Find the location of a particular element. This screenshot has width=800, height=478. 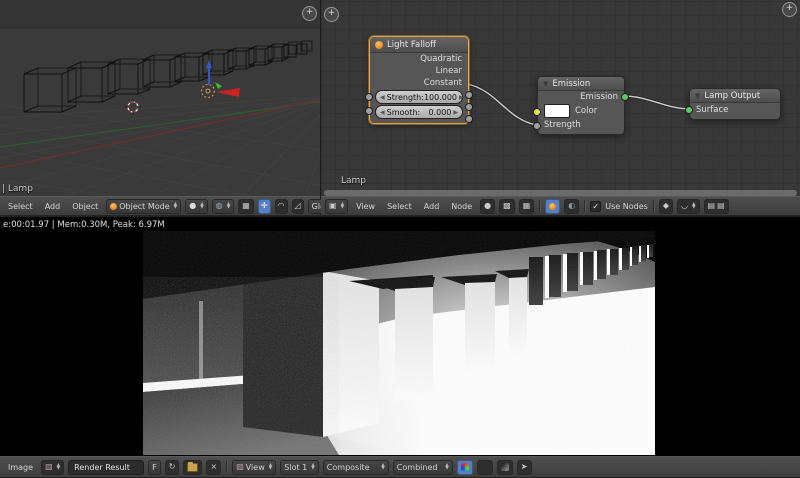

render-layer-label: Composite is located at coordinates (348, 467).